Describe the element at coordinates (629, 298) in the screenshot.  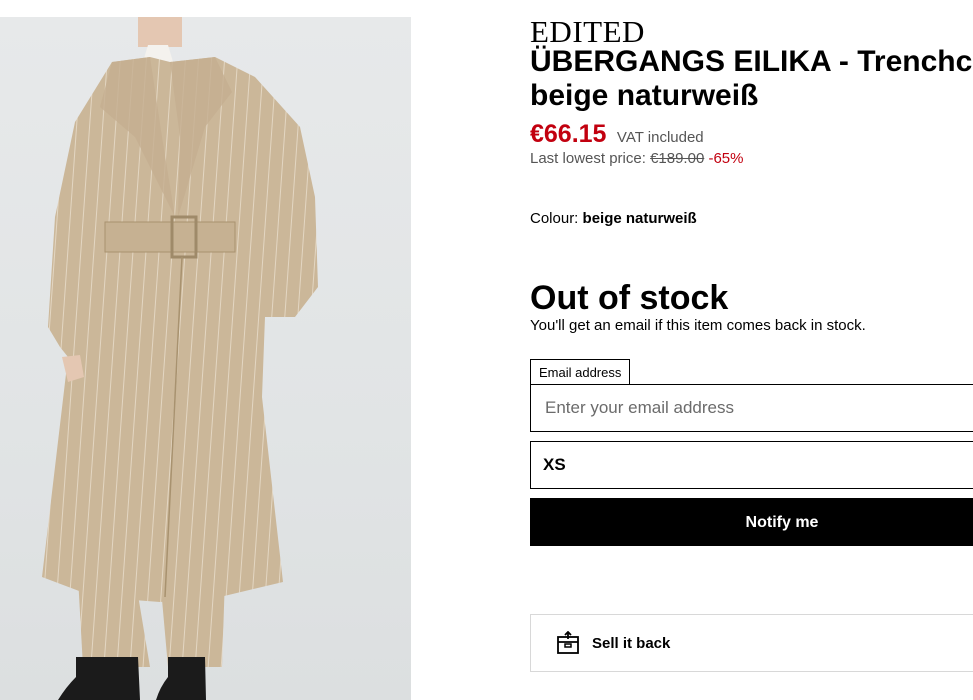
I see `out-of-stock-heading: Out of stock` at that location.